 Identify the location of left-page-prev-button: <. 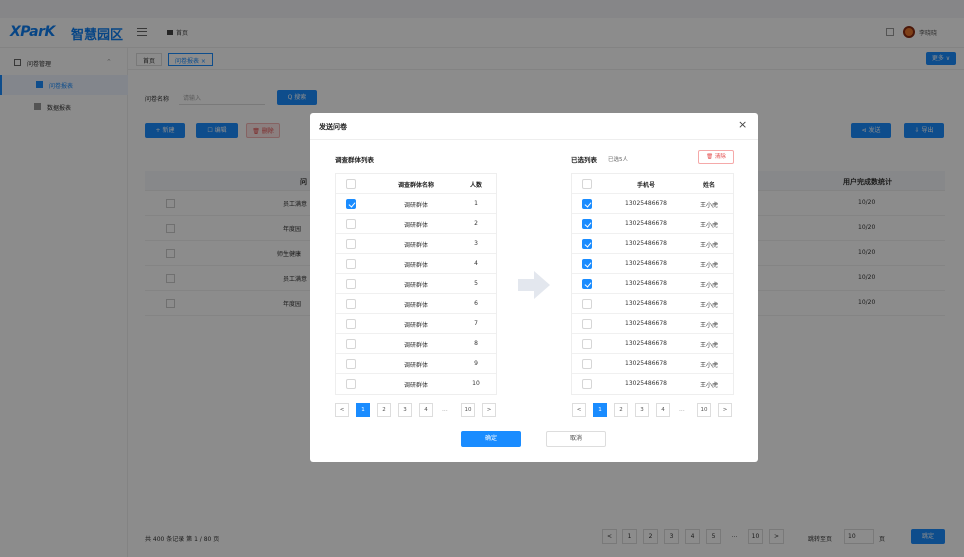
(342, 410).